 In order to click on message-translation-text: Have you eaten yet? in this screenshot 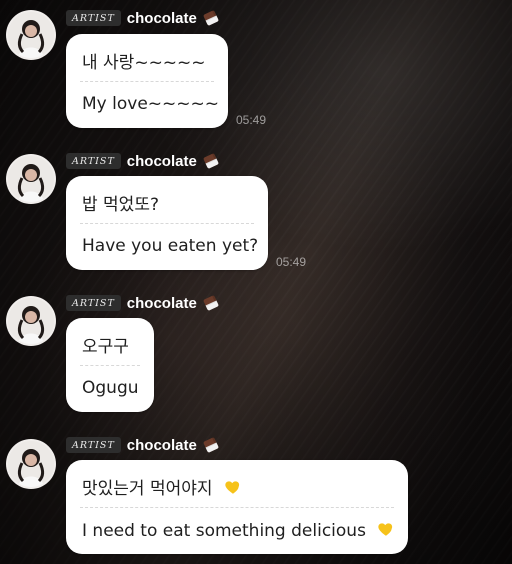, I will do `click(170, 246)`.